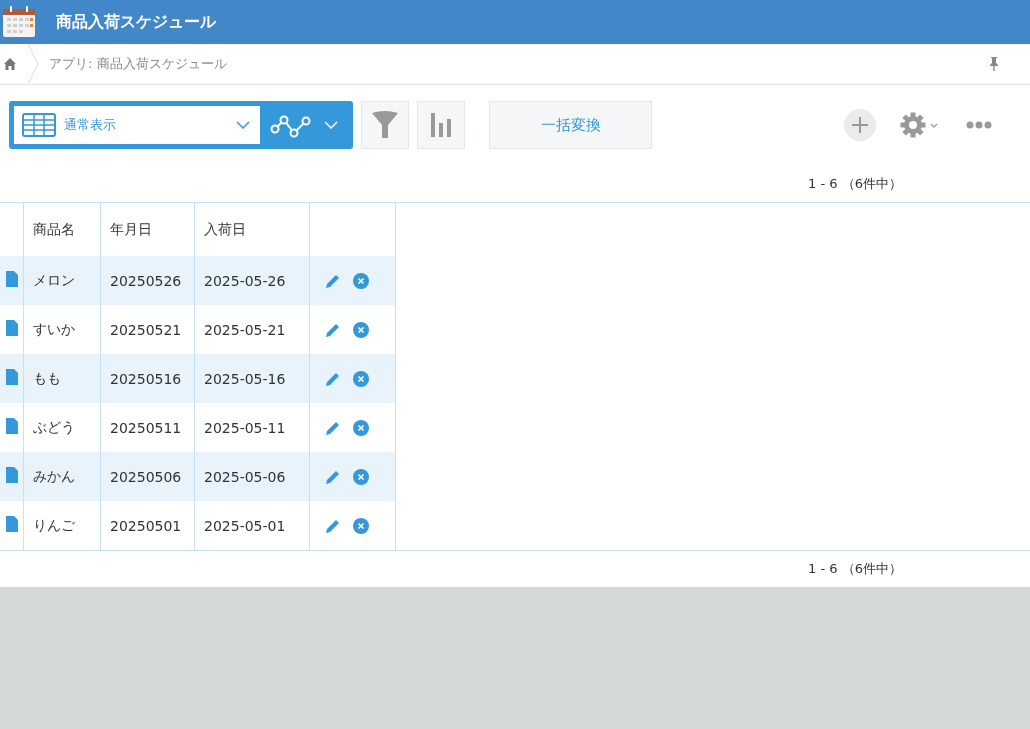  I want to click on table-cell: もも, so click(62, 378).